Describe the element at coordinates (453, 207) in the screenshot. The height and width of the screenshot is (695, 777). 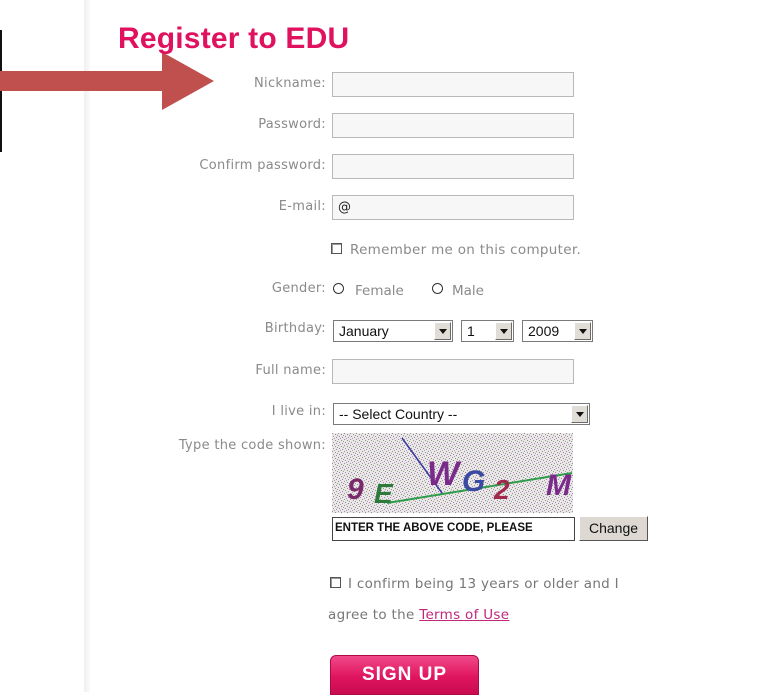
I see `email-input` at that location.